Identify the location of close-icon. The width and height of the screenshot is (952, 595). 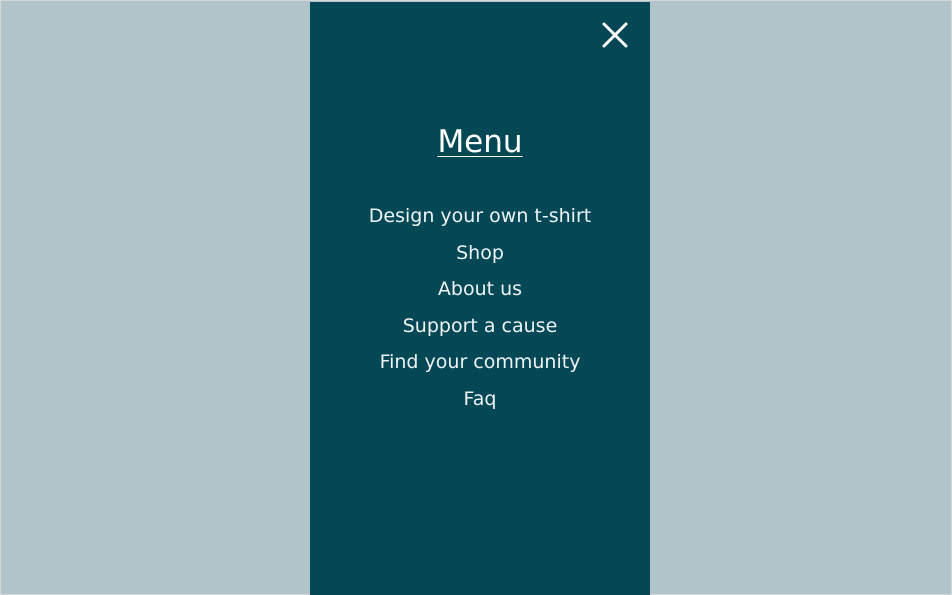
(615, 35).